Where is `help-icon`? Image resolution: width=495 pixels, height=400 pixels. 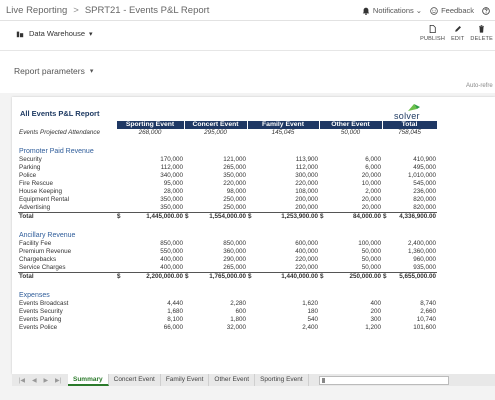
help-icon is located at coordinates (486, 10).